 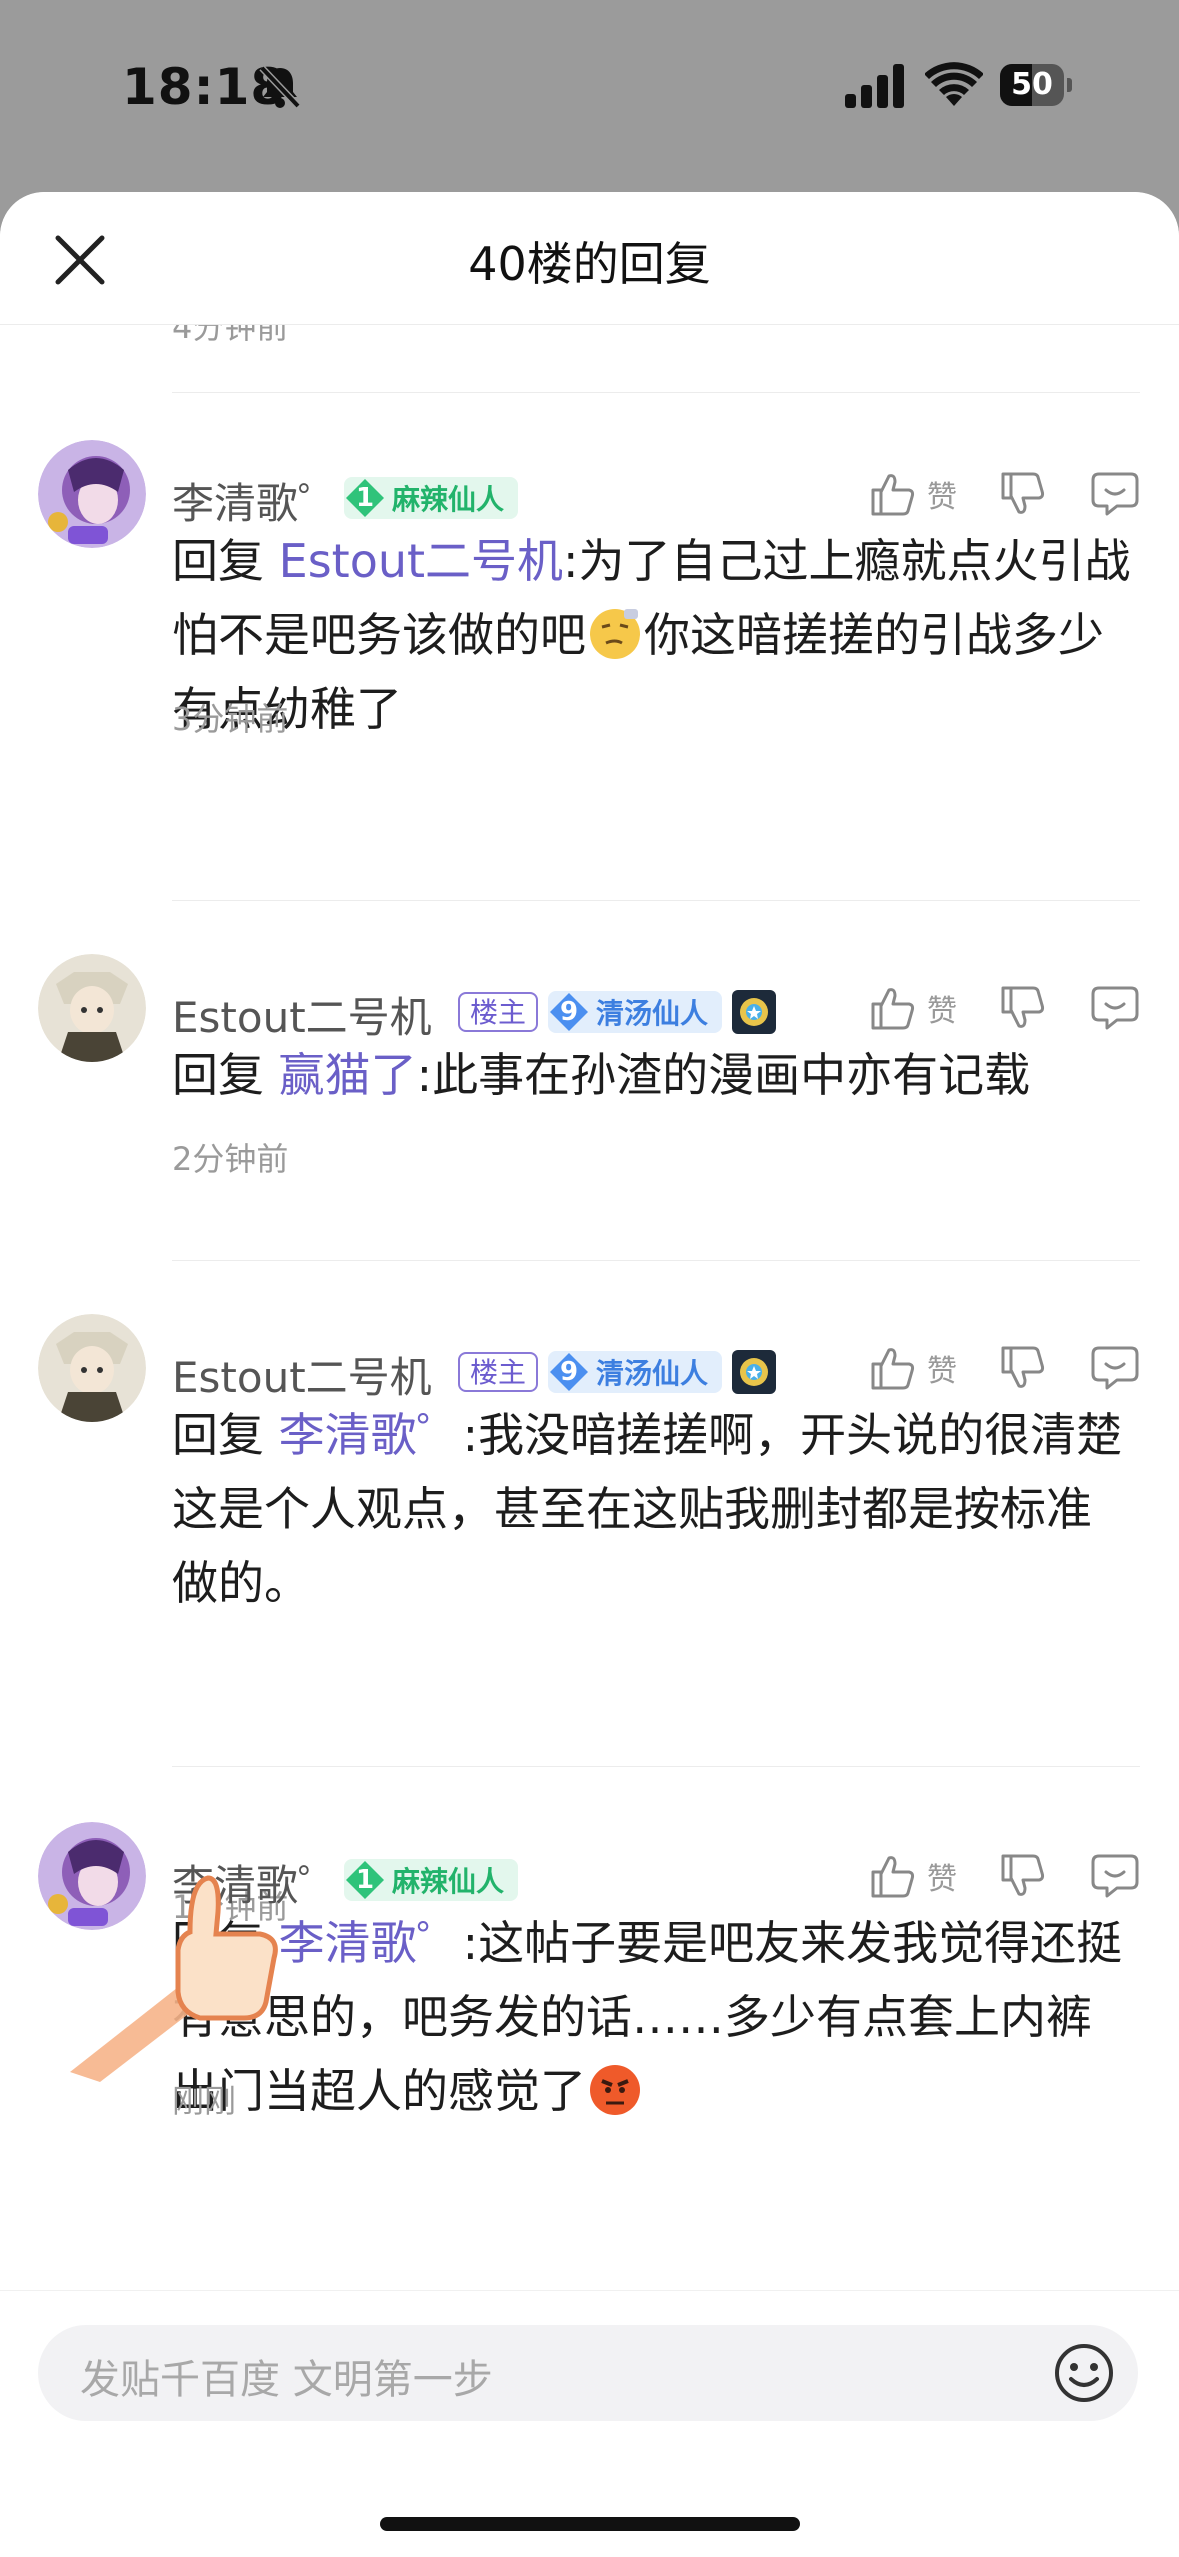 What do you see at coordinates (590, 2524) in the screenshot?
I see `home-indicator` at bounding box center [590, 2524].